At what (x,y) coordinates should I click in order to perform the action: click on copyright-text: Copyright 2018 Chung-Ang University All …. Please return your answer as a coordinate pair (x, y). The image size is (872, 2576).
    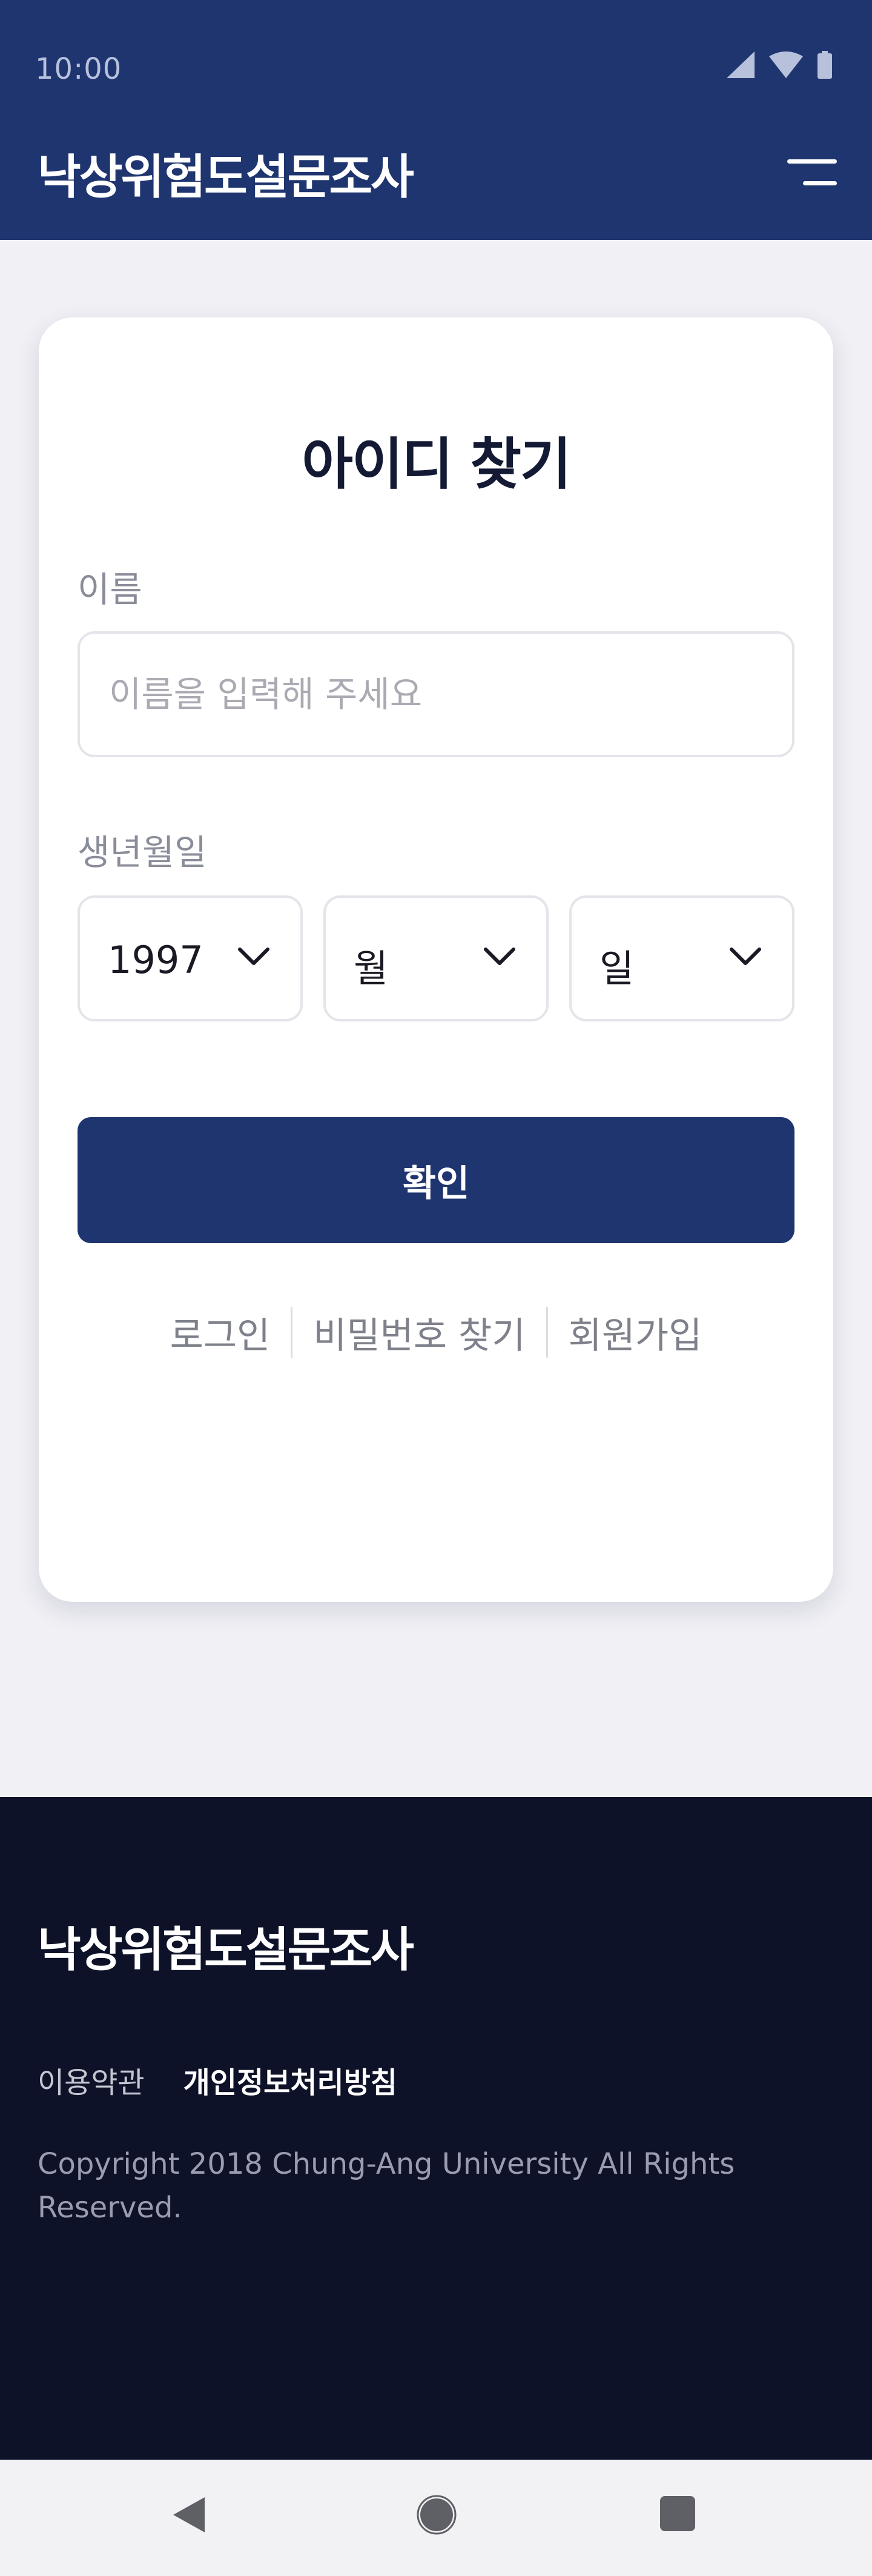
    Looking at the image, I should click on (386, 2186).